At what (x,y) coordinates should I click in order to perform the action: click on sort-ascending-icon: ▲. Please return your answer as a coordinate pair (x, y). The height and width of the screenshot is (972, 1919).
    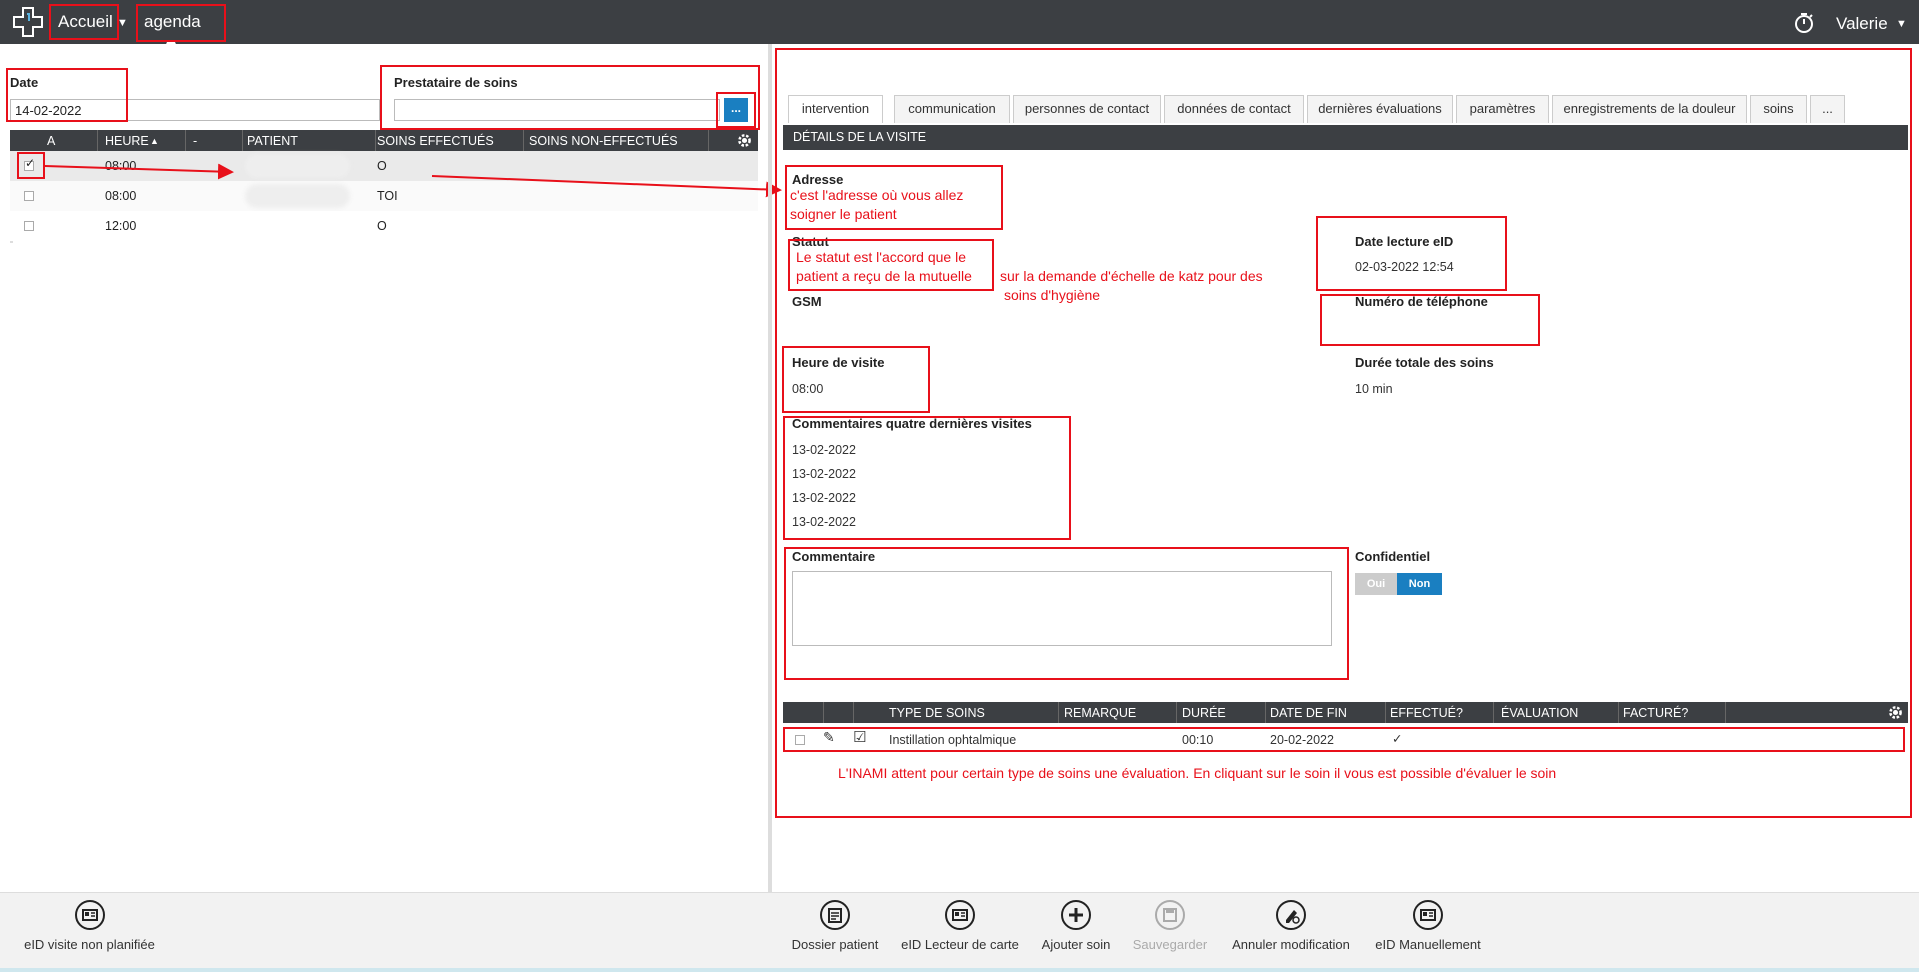
    Looking at the image, I should click on (154, 141).